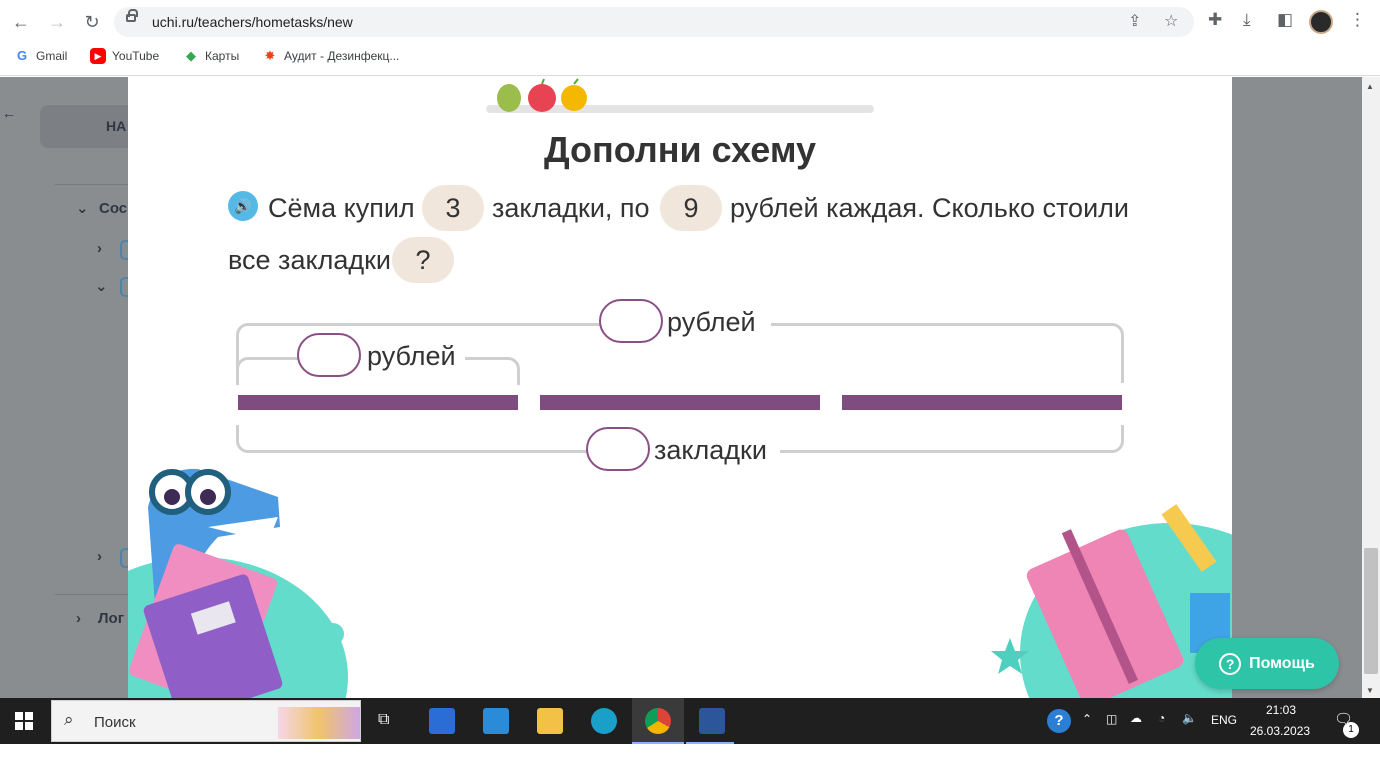 This screenshot has height=776, width=1380. I want to click on back-label: НА, so click(116, 126).